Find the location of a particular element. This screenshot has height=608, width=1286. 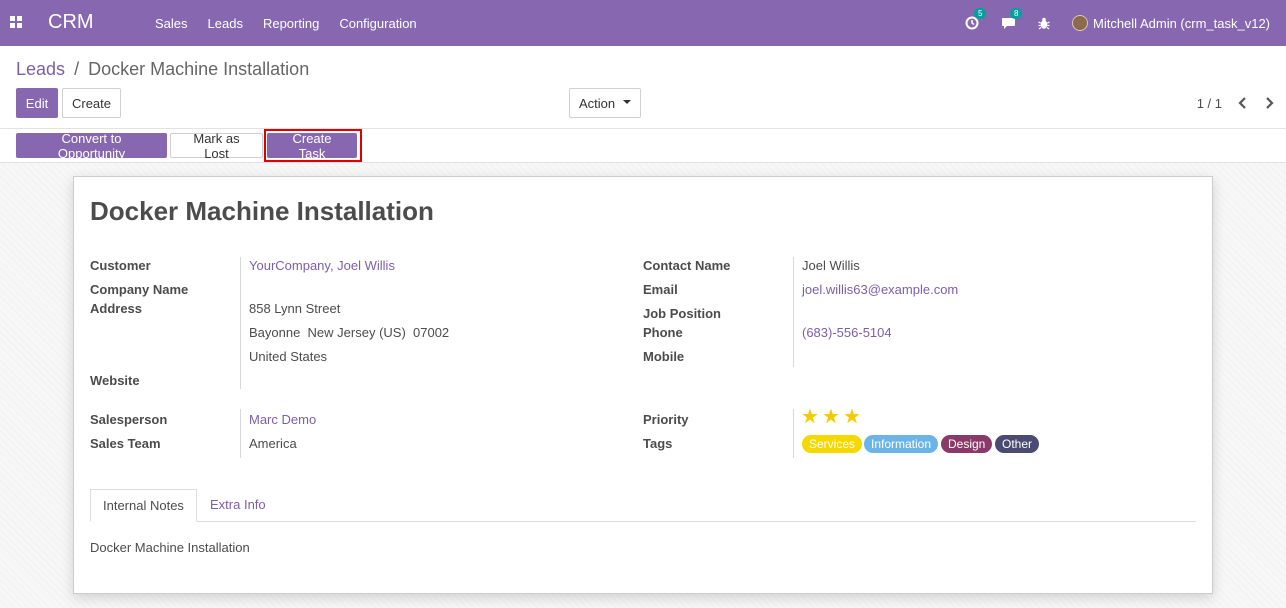

customer-link: YourCompany, Joel Willis is located at coordinates (322, 265).